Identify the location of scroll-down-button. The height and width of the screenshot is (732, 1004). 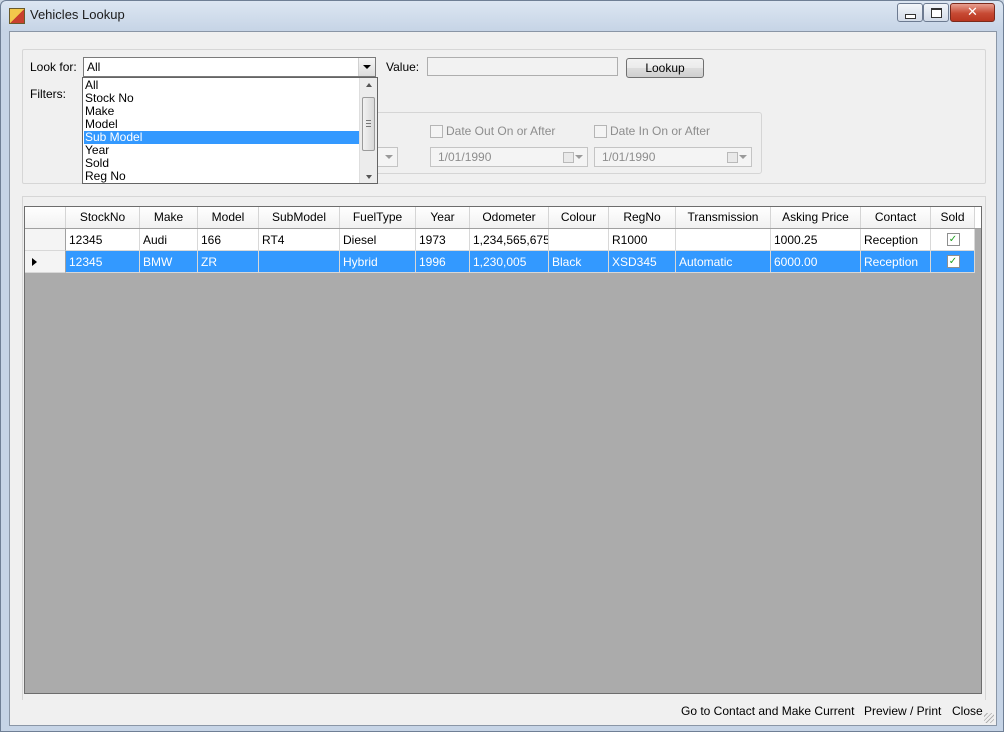
(368, 176).